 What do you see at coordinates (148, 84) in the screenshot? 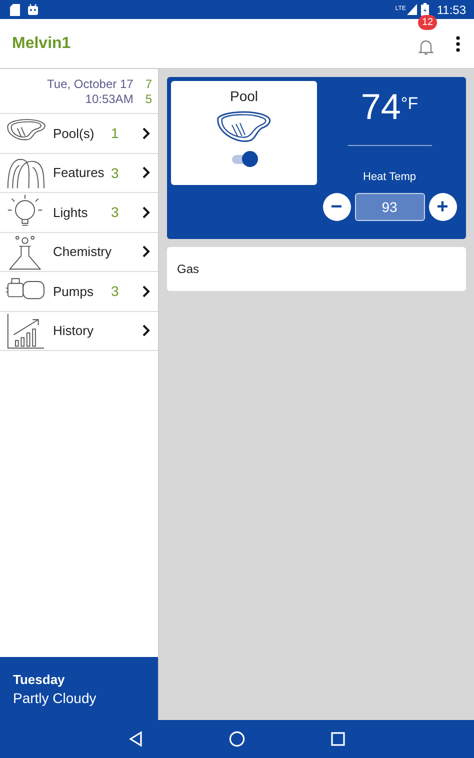
I see `date-count: 7` at bounding box center [148, 84].